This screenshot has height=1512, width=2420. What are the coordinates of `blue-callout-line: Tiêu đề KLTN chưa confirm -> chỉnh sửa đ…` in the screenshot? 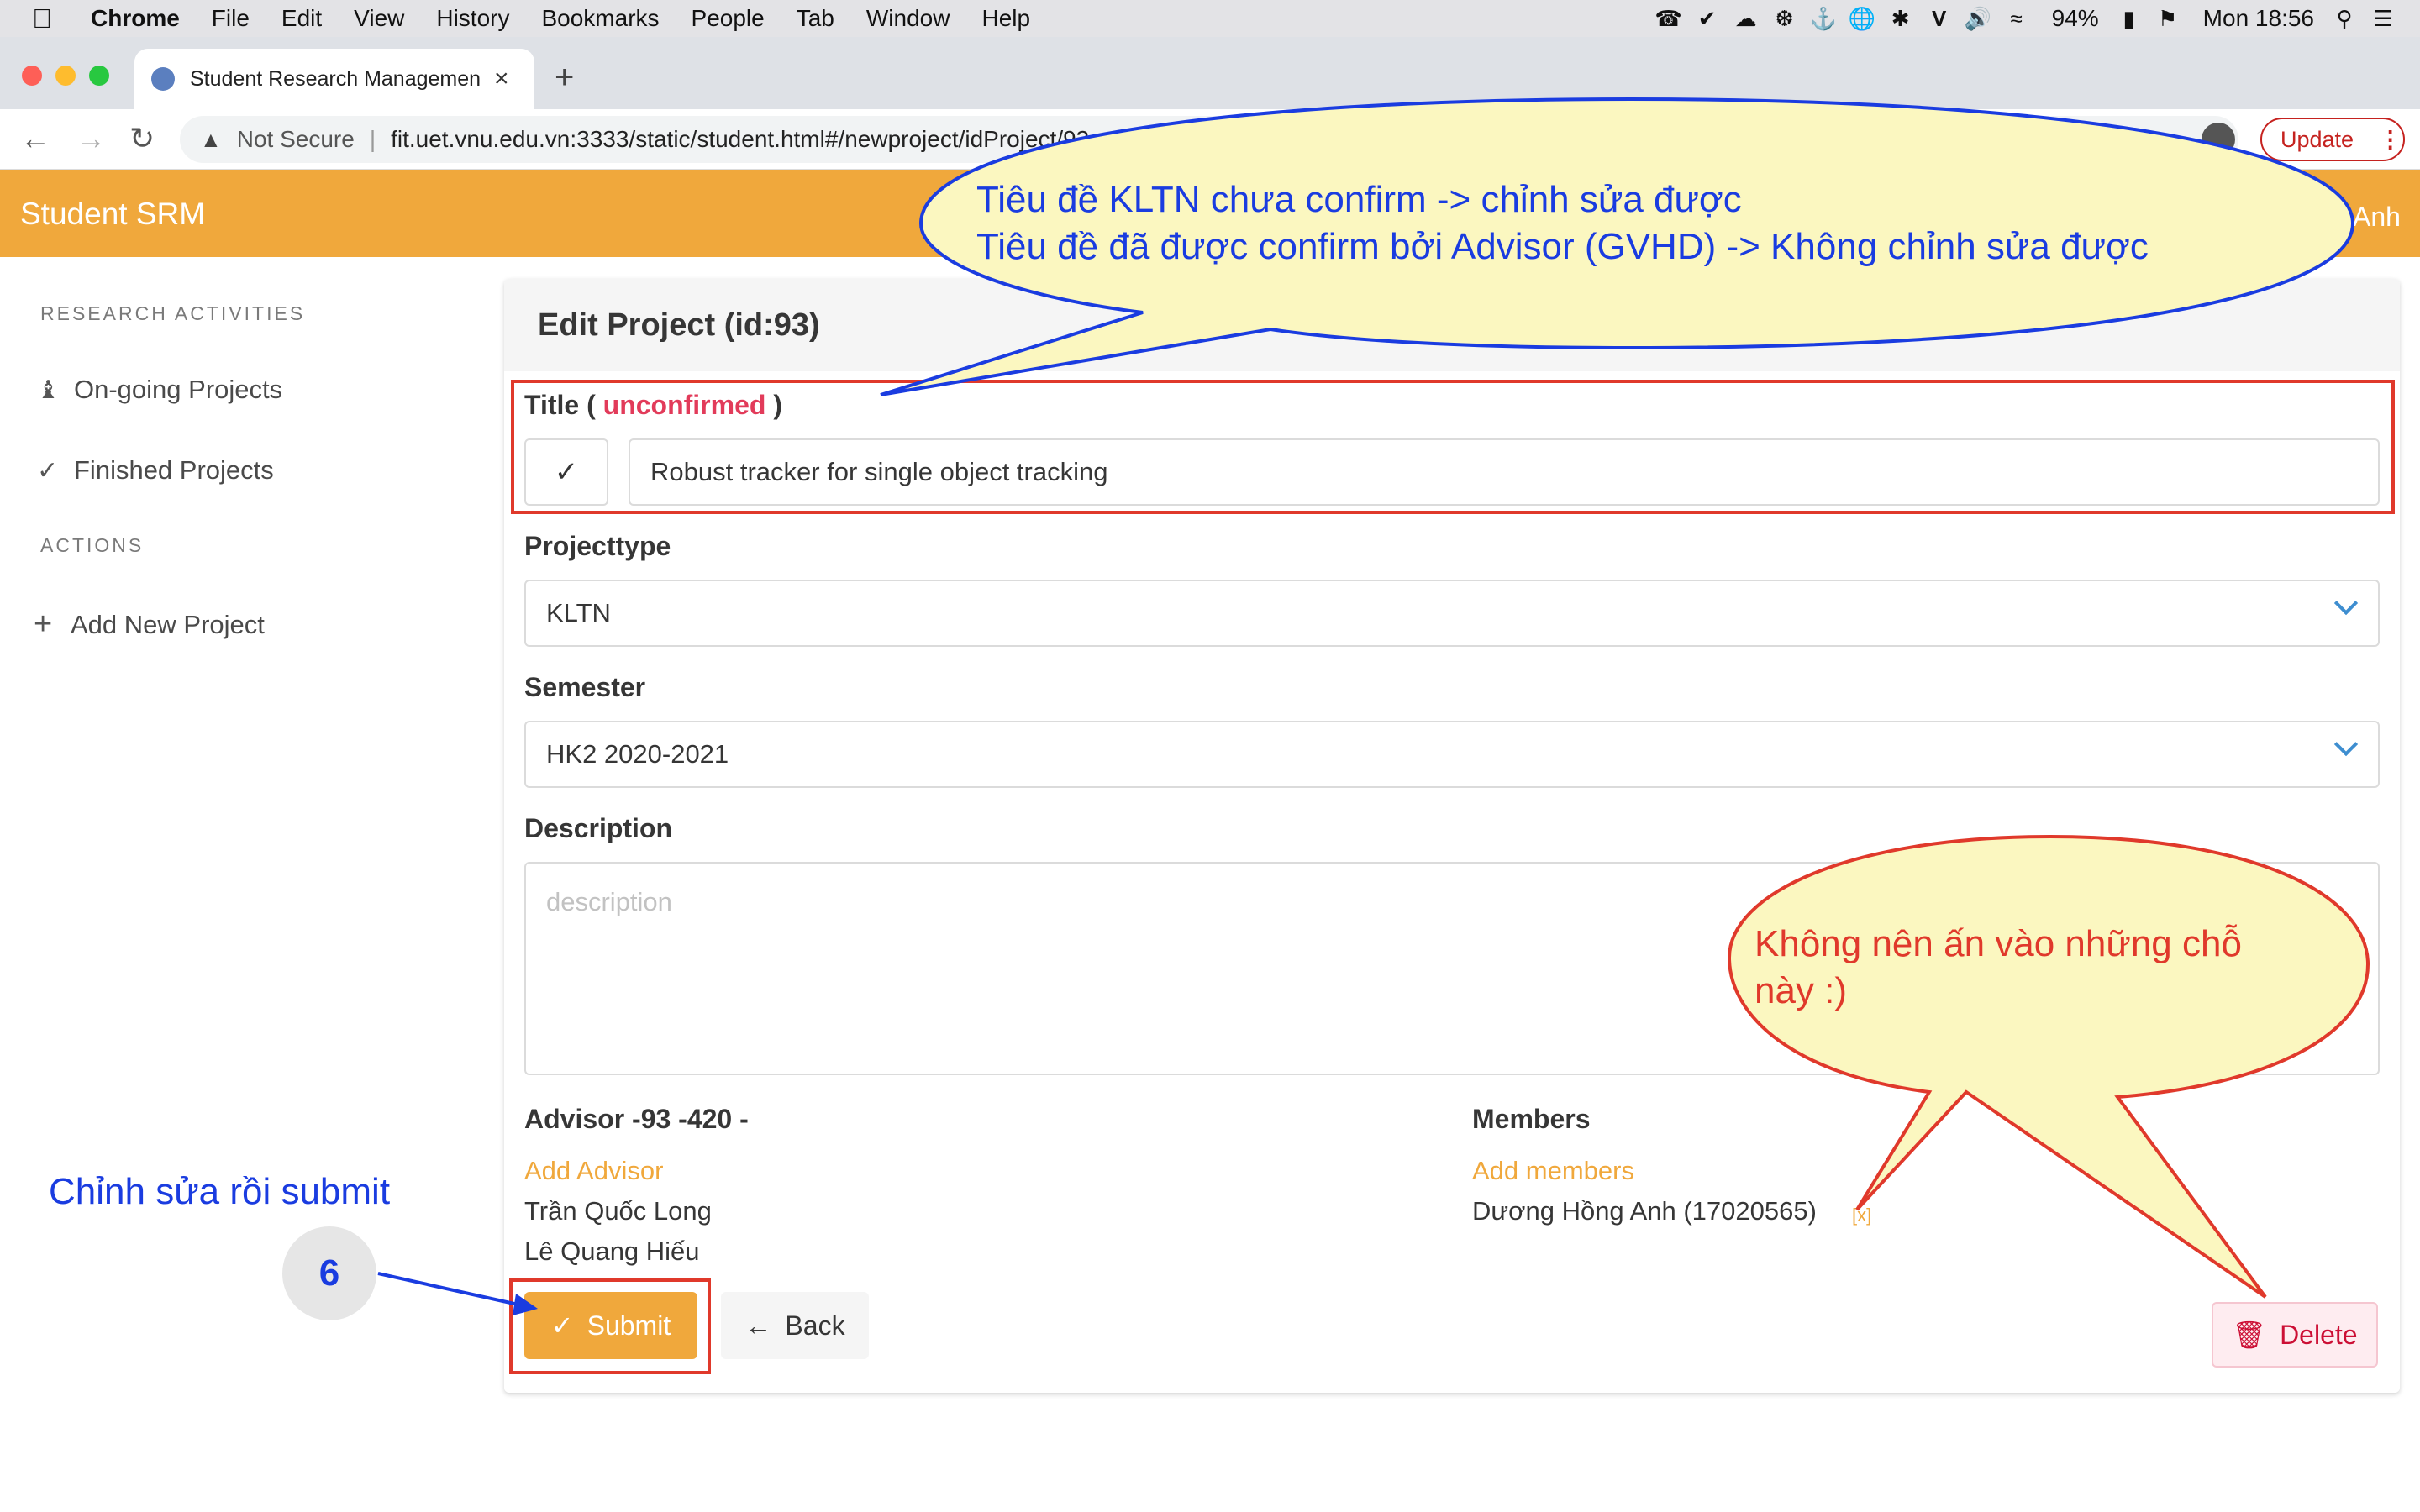 It's located at (1359, 199).